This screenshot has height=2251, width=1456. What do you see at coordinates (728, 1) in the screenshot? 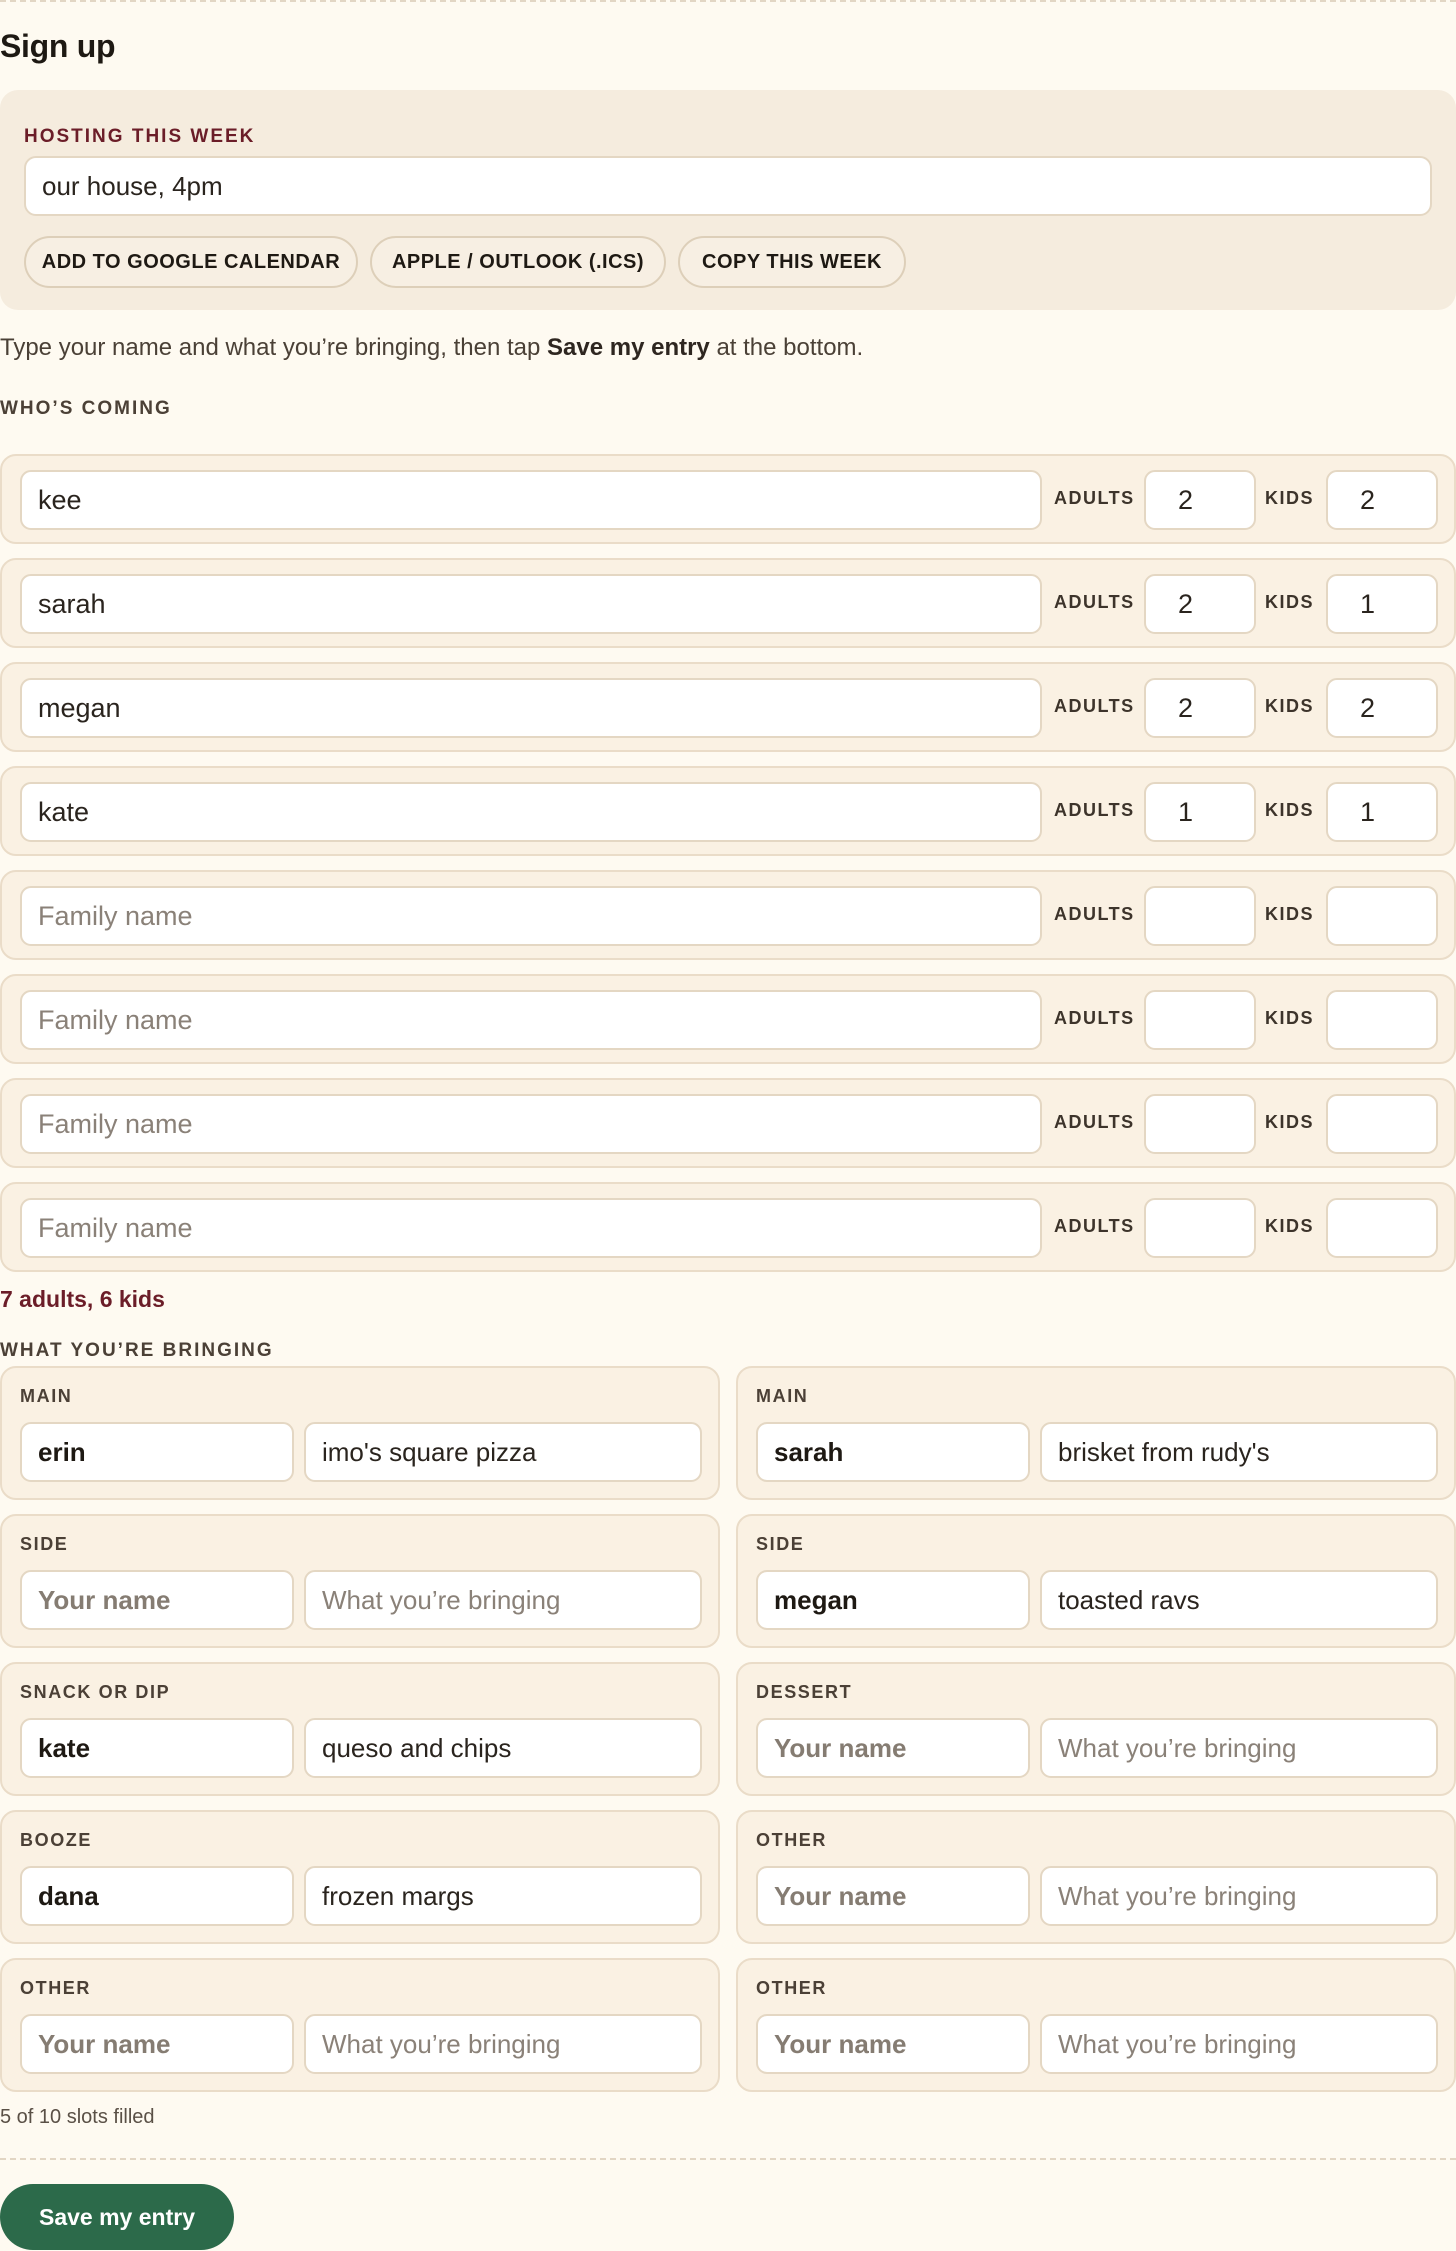
I see `top-divider` at bounding box center [728, 1].